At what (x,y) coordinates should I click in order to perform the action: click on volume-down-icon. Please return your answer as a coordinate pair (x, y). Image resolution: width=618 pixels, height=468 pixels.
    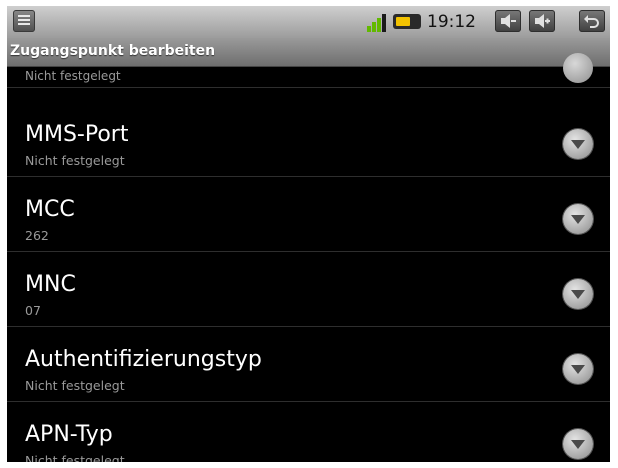
    Looking at the image, I should click on (508, 21).